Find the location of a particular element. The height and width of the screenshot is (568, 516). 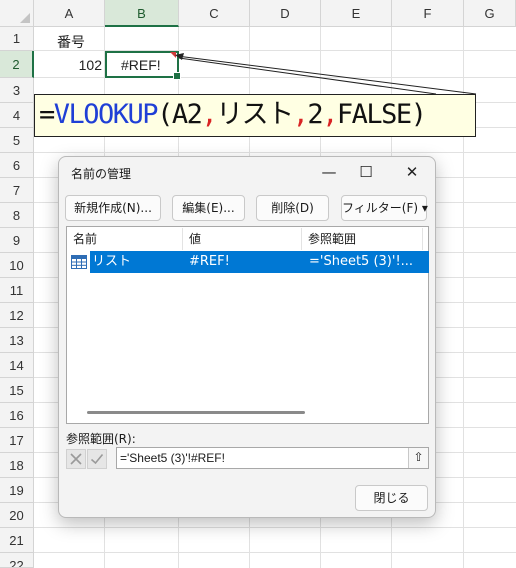

x-icon is located at coordinates (76, 459).